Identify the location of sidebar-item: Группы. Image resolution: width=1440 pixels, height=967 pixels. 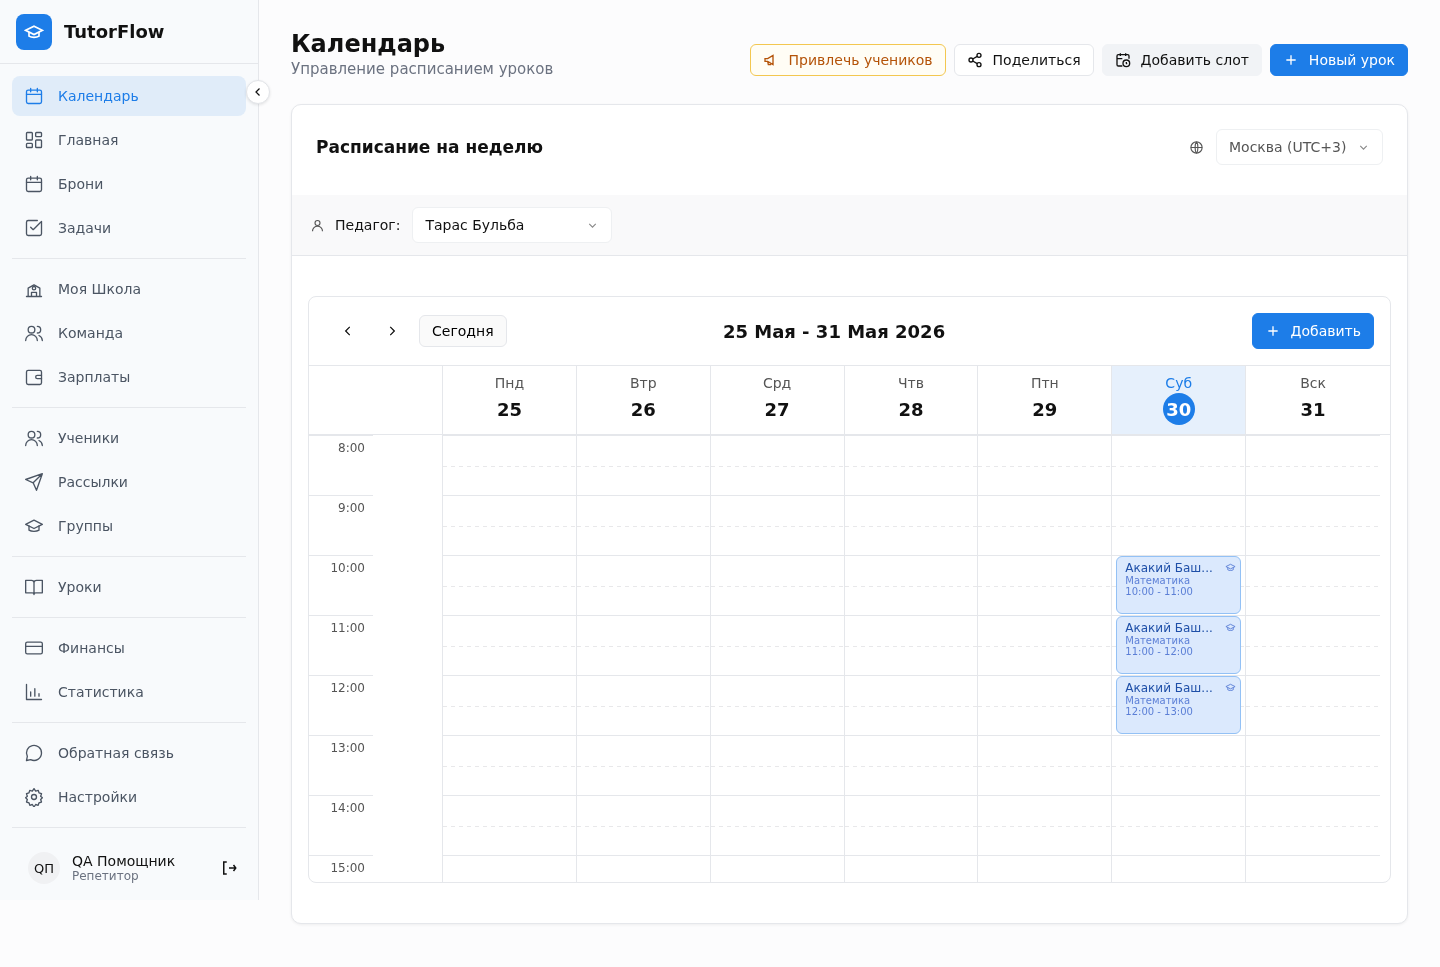
(129, 526).